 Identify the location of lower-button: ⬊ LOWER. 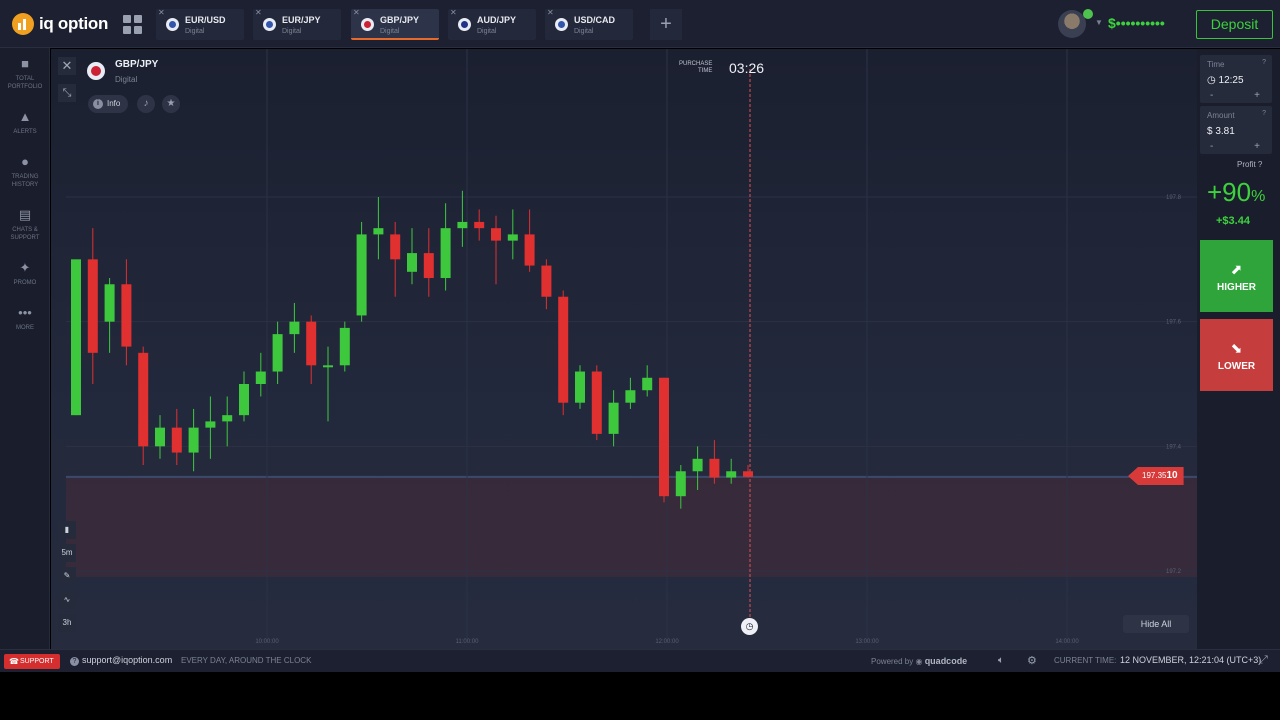
(1236, 355).